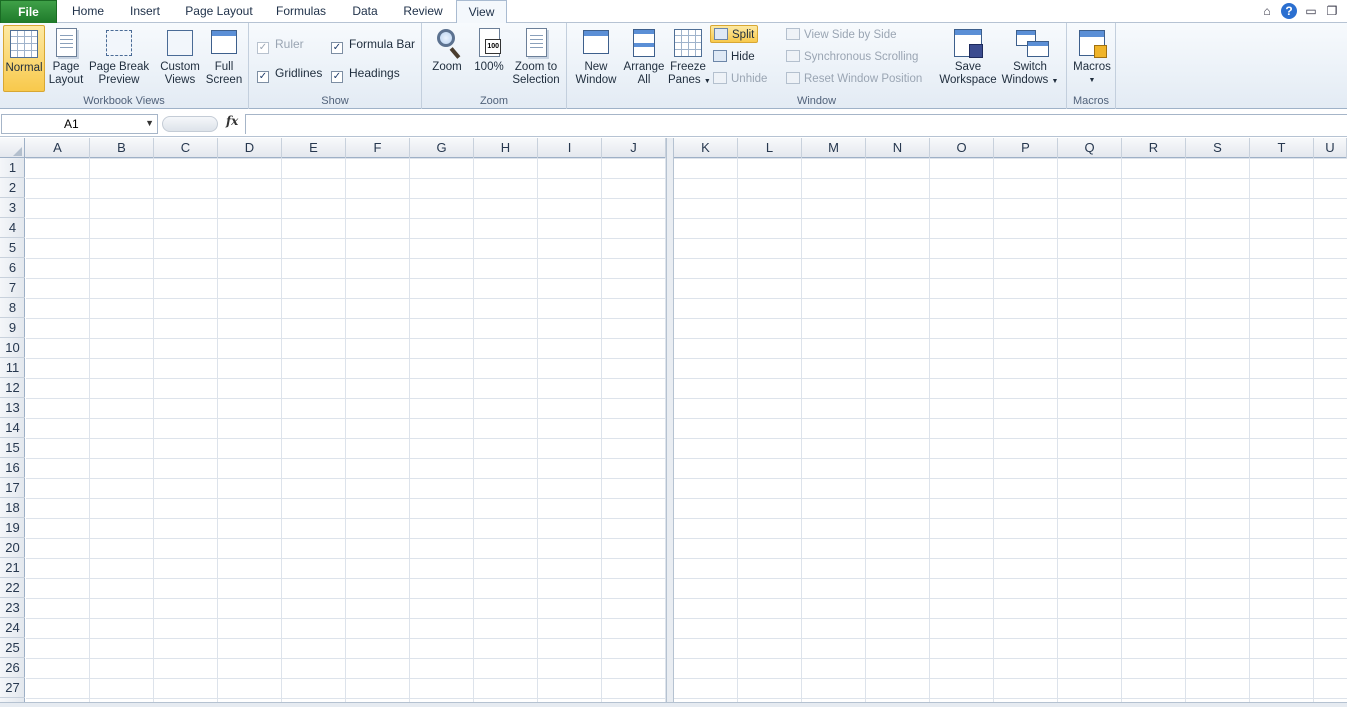 This screenshot has height=707, width=1347. I want to click on row-header-16: 16, so click(12, 468).